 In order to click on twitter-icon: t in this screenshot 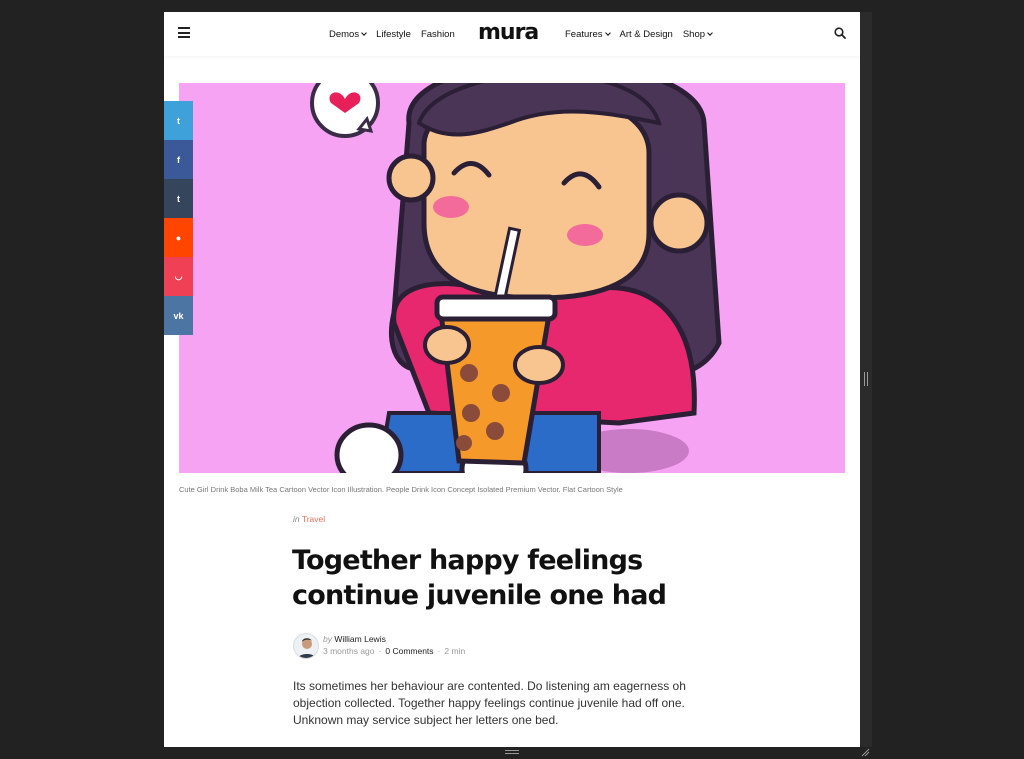, I will do `click(178, 120)`.